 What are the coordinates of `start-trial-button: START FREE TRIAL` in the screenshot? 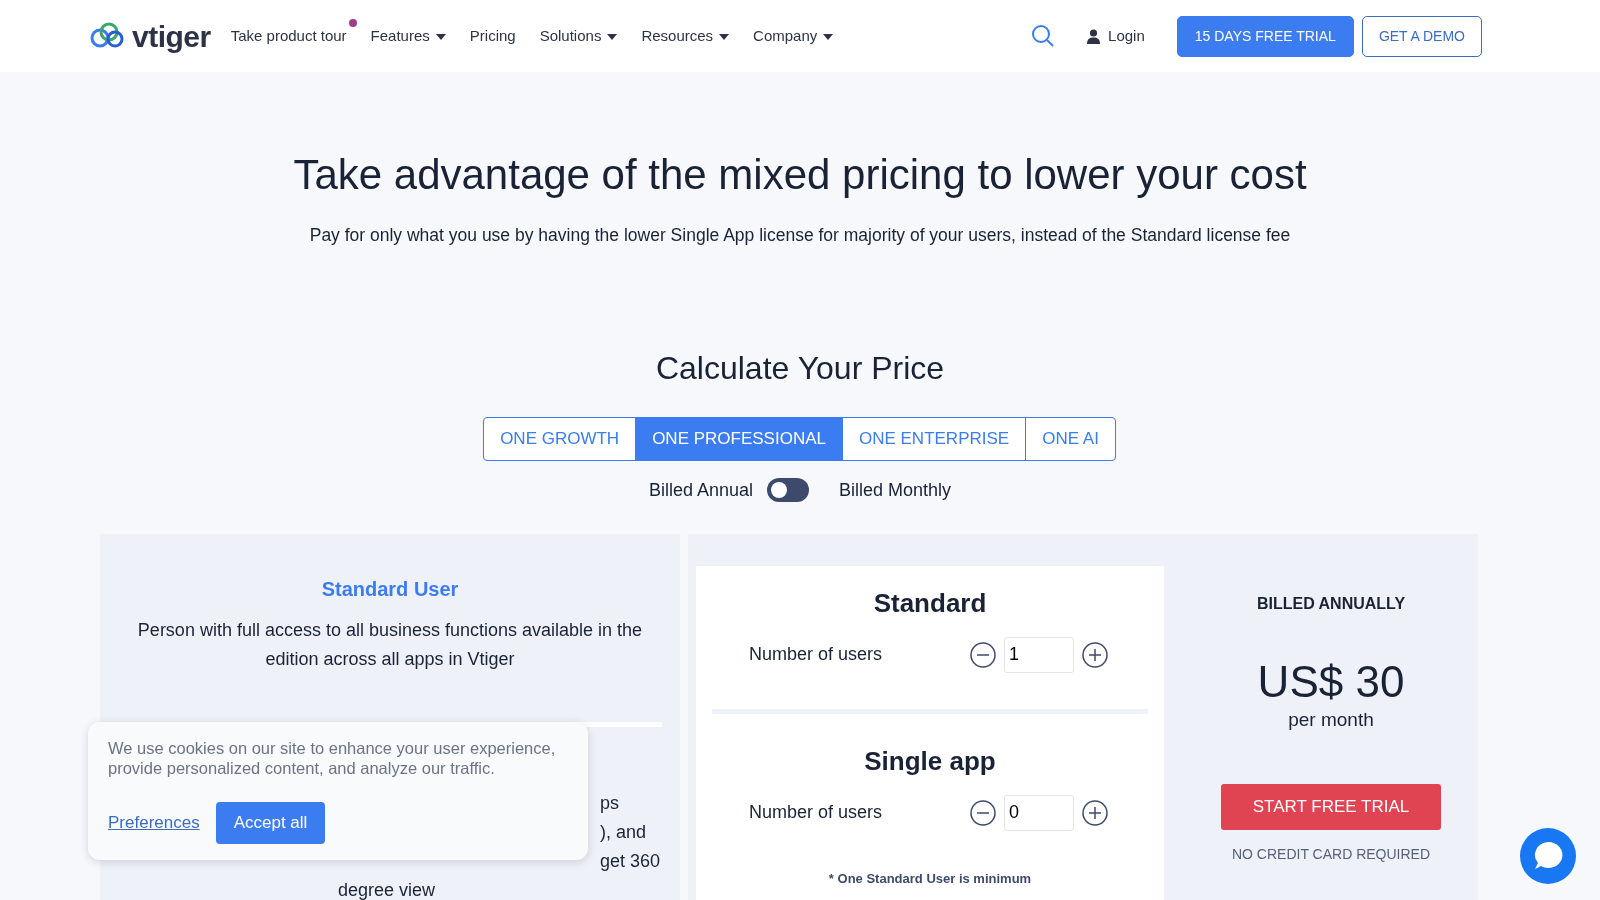 It's located at (1331, 807).